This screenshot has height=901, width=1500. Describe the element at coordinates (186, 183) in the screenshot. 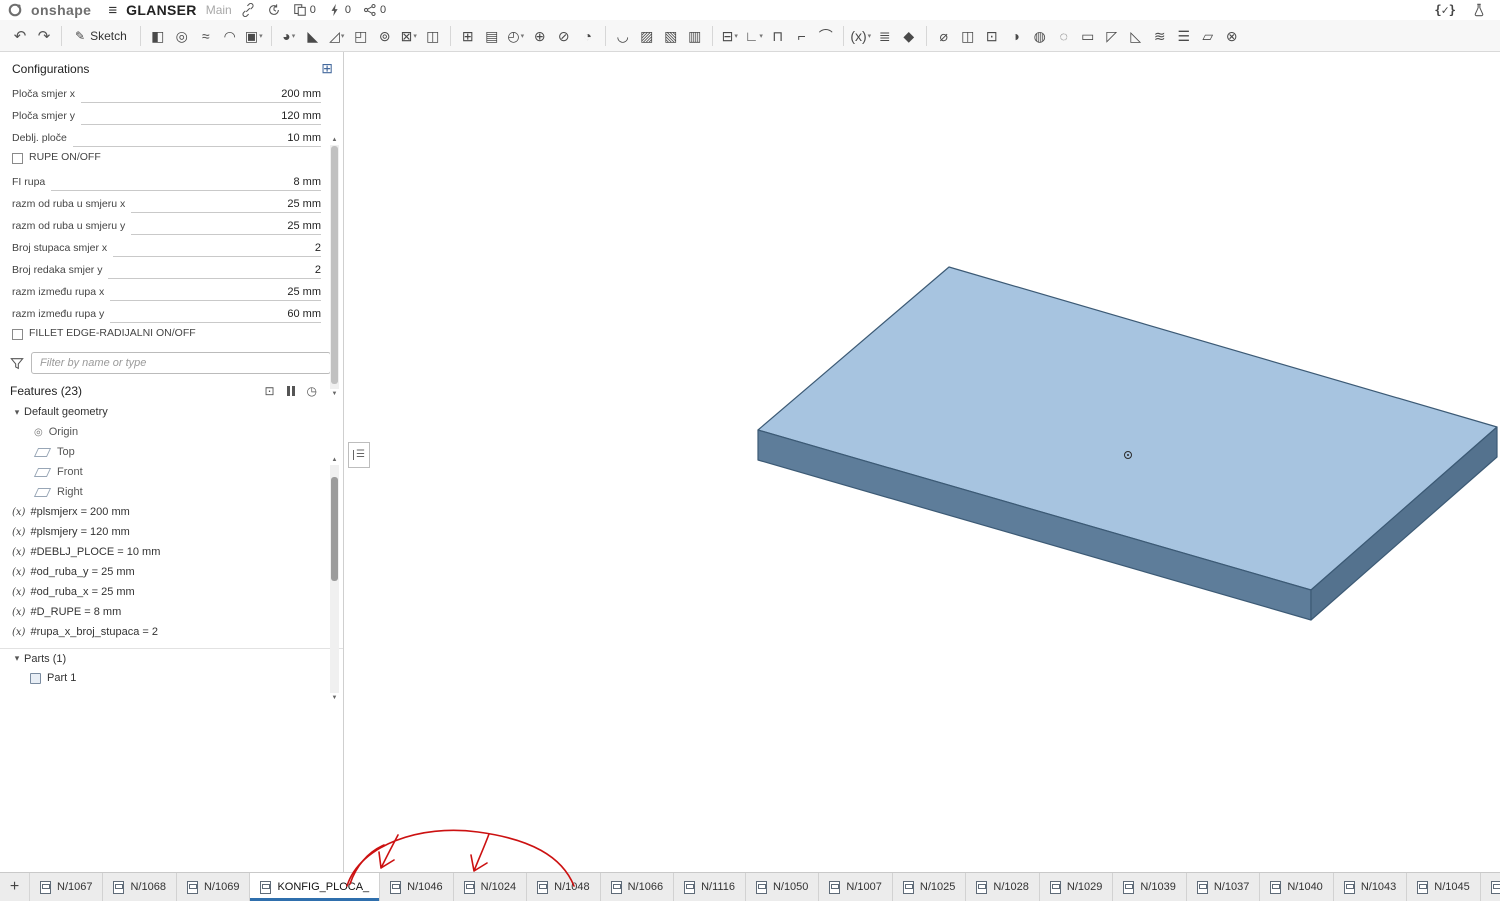

I see `config-value-input: 8 mm` at that location.